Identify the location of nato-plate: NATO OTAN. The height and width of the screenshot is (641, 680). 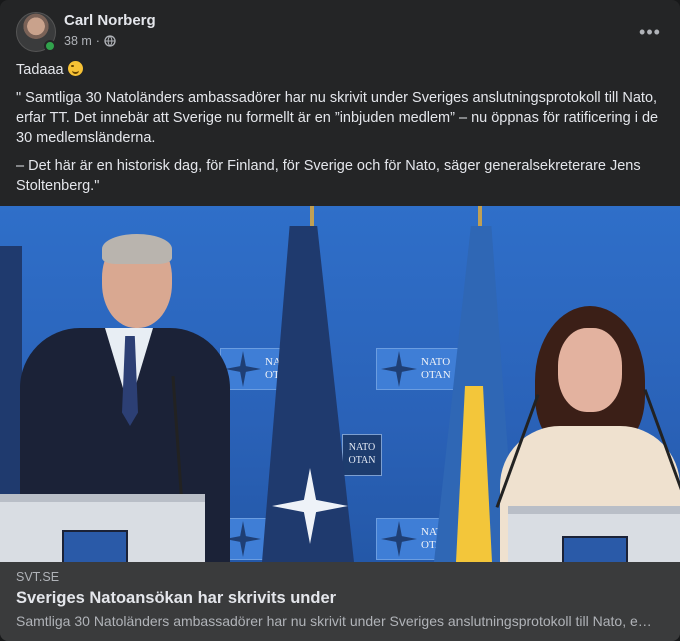
(362, 455).